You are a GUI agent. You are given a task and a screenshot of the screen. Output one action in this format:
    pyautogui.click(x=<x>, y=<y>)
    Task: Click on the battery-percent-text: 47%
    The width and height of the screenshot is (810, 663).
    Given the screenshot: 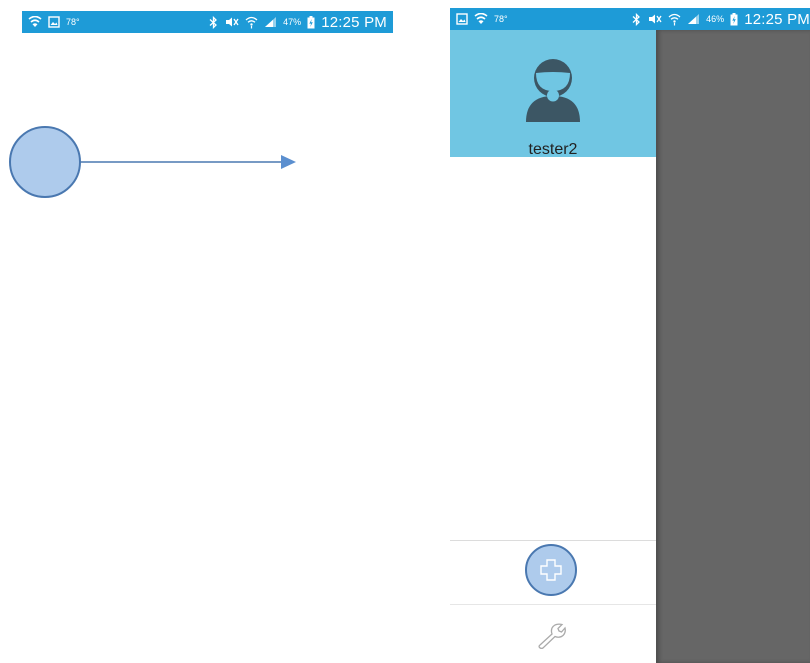 What is the action you would take?
    pyautogui.click(x=292, y=22)
    